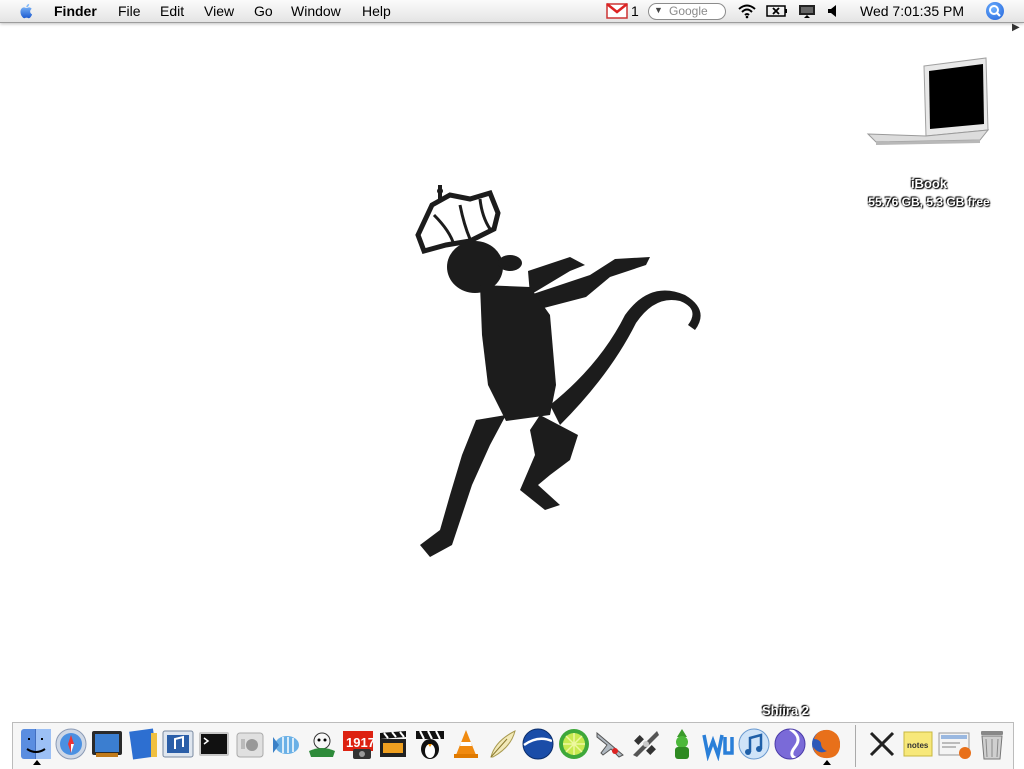  I want to click on jet-fighter-icon, so click(610, 745).